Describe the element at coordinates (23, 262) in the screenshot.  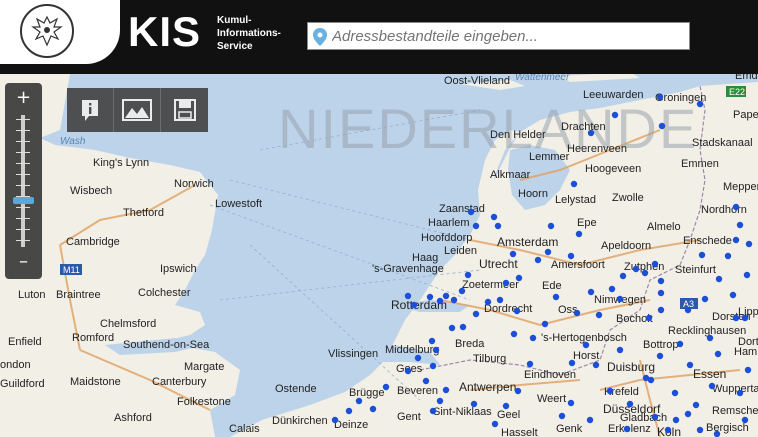
I see `zoom-out-button: –` at that location.